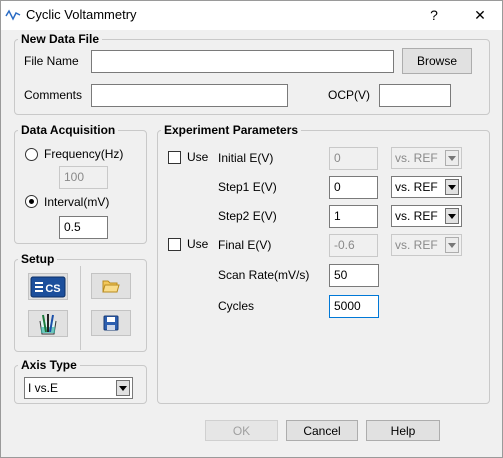 This screenshot has height=458, width=503. What do you see at coordinates (31, 154) in the screenshot?
I see `frequency-radio` at bounding box center [31, 154].